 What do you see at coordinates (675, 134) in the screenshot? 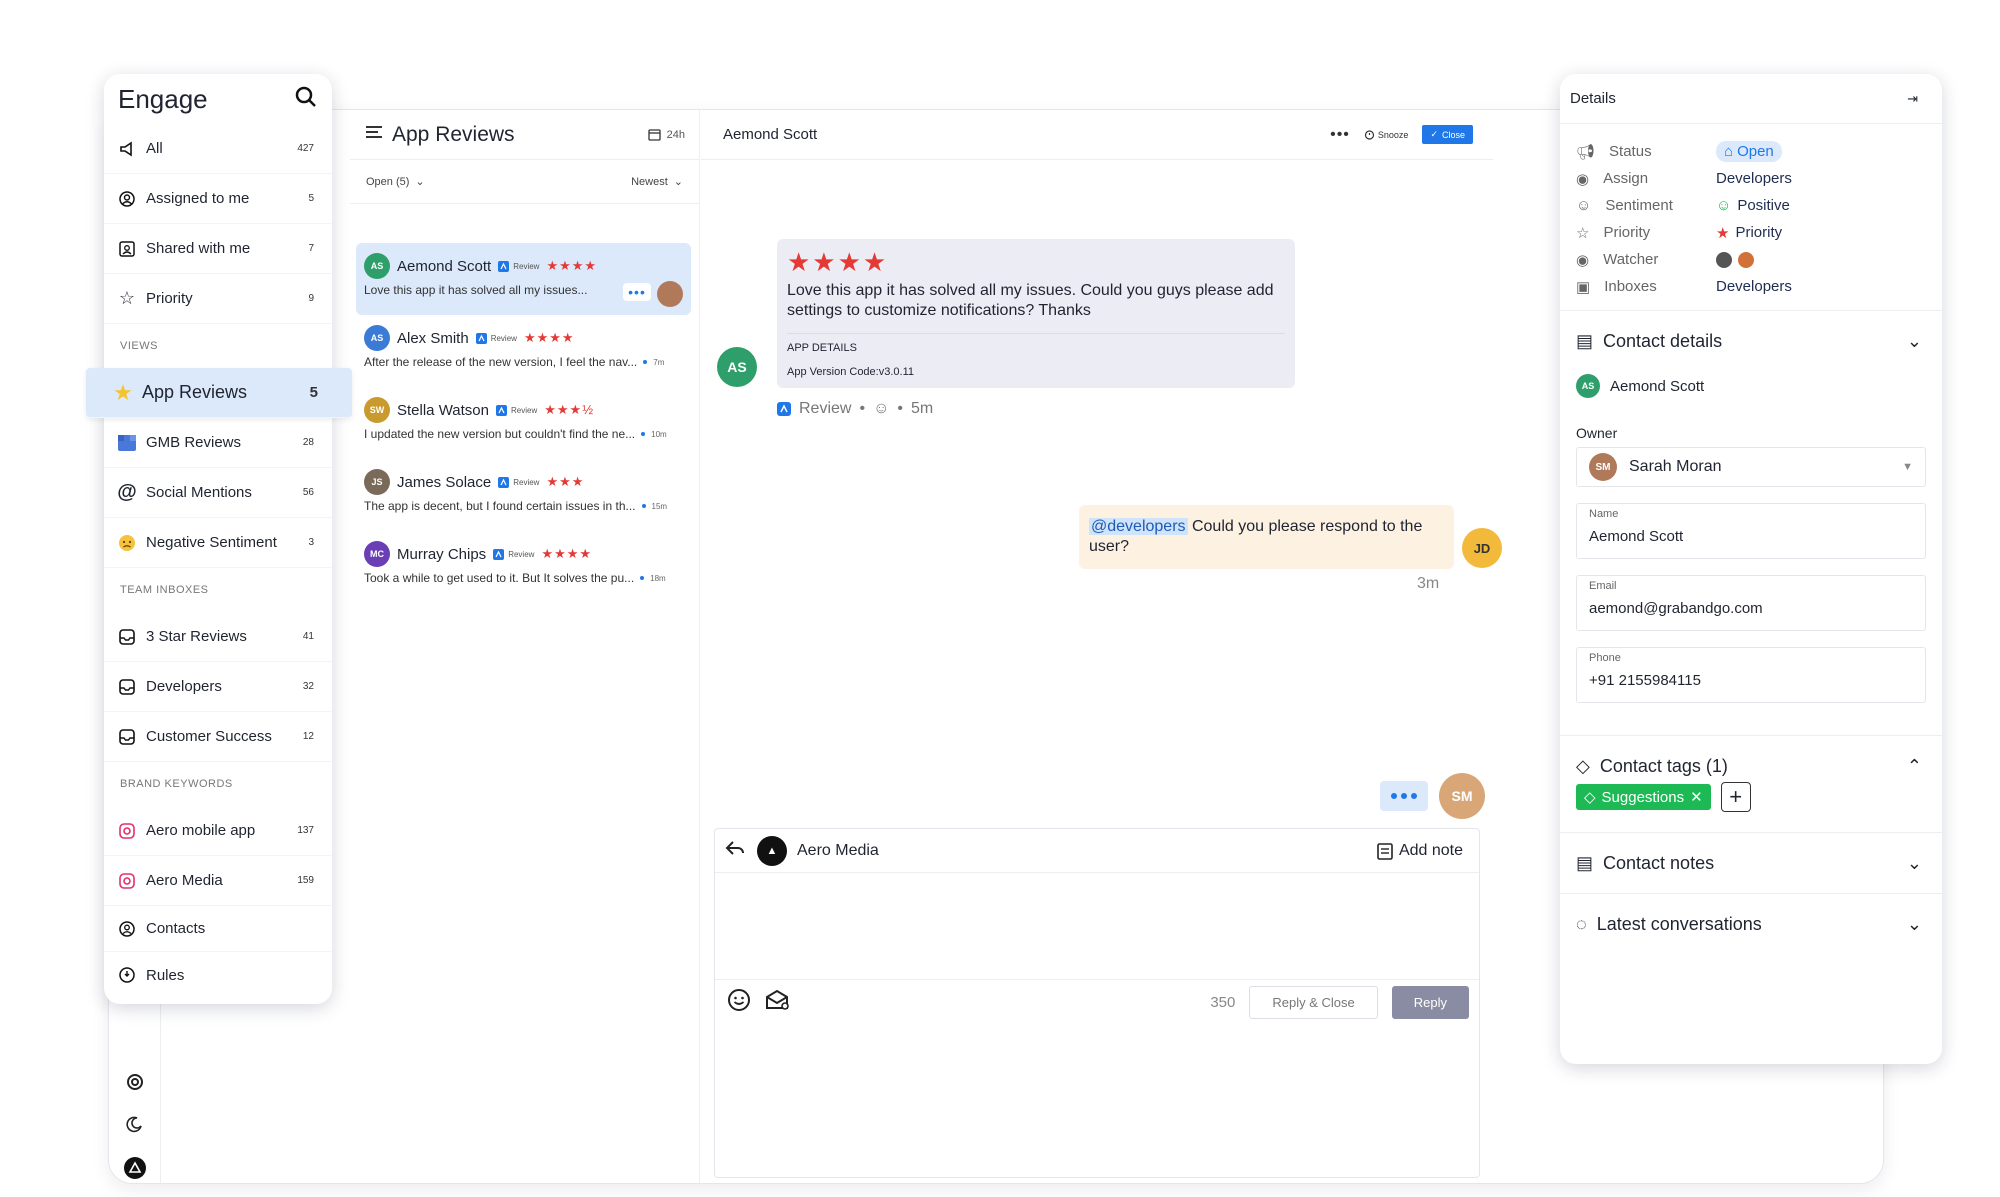
I see `date-range-label: 24h` at bounding box center [675, 134].